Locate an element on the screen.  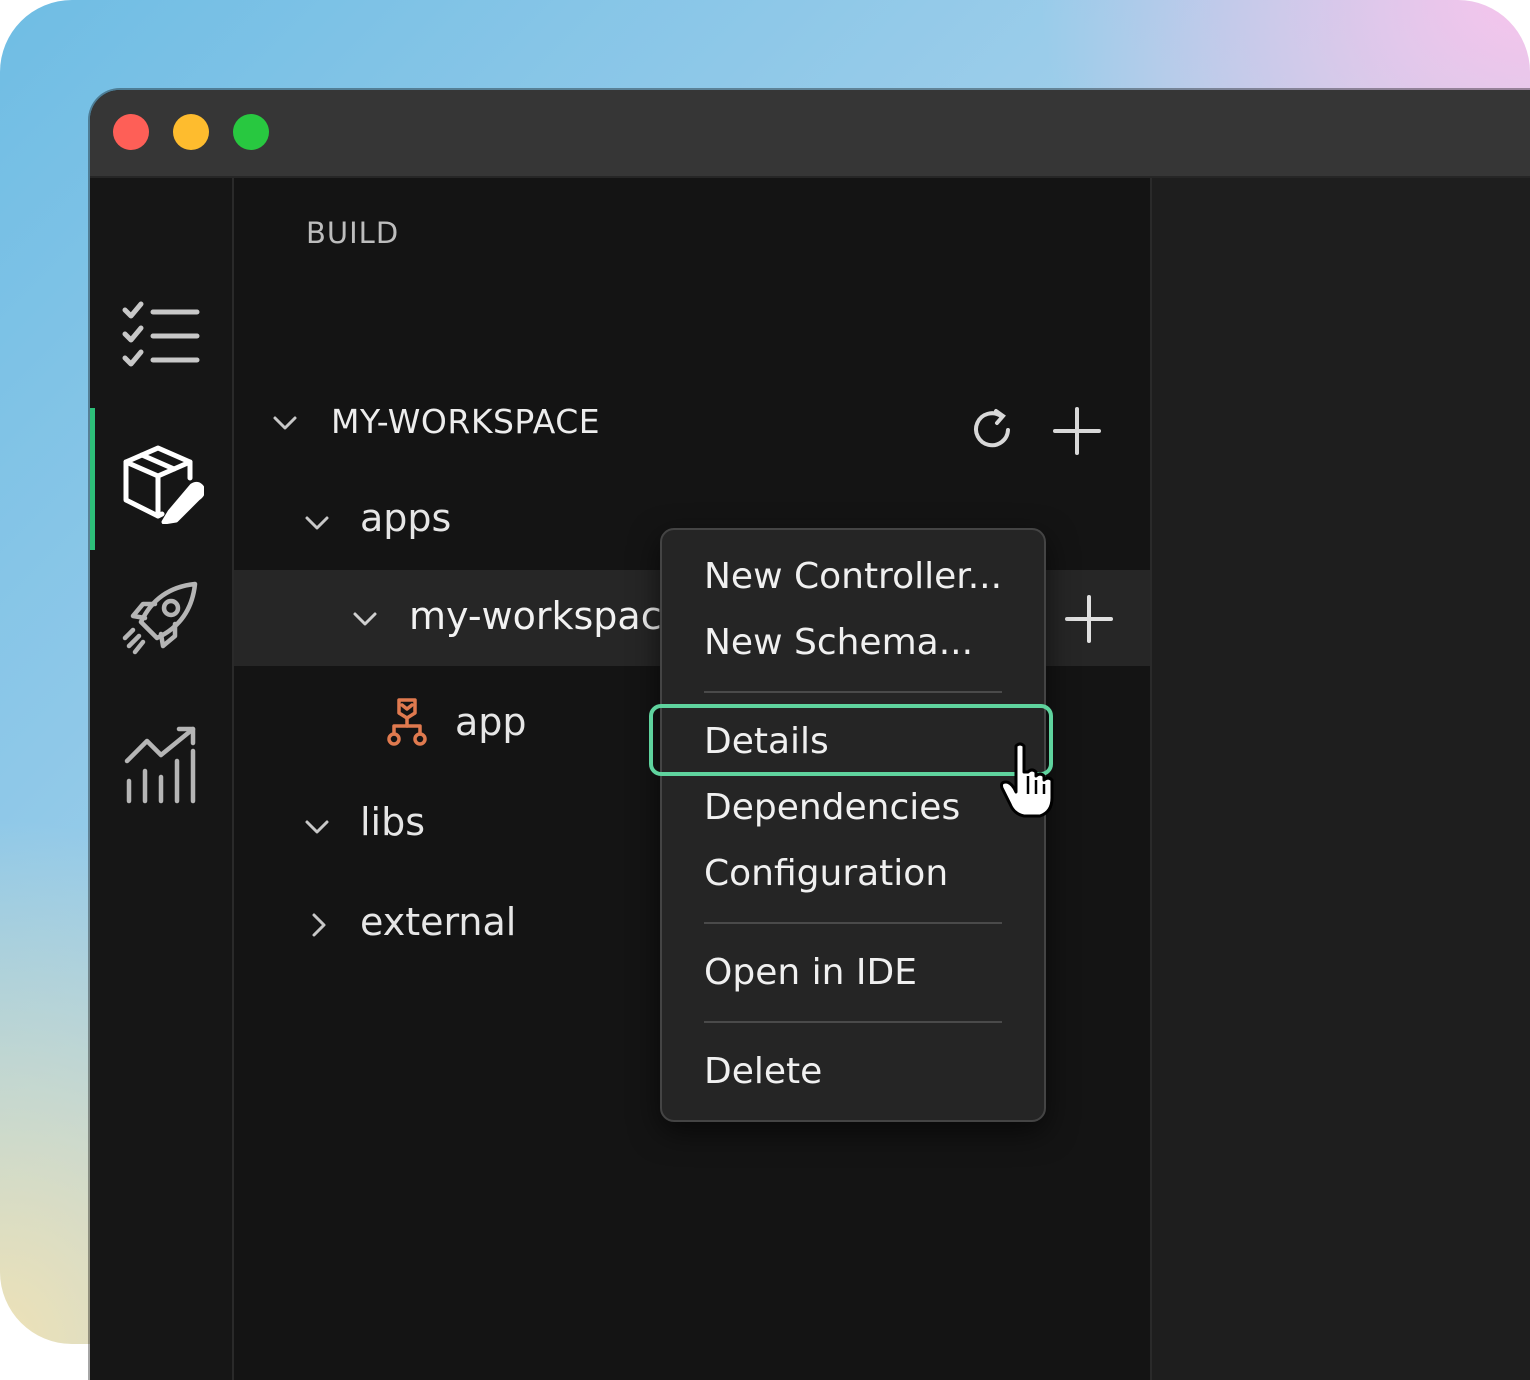
deploy-activity-button is located at coordinates (161, 618).